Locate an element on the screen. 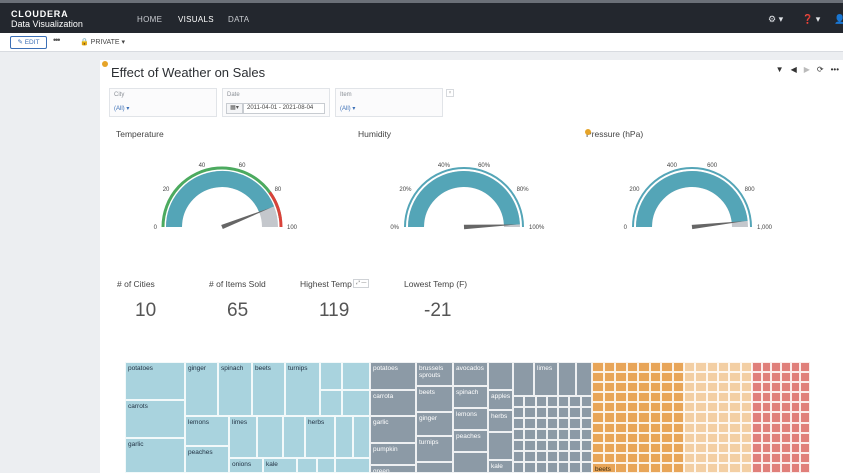 The height and width of the screenshot is (473, 843). treemap-cell: lemons is located at coordinates (470, 419).